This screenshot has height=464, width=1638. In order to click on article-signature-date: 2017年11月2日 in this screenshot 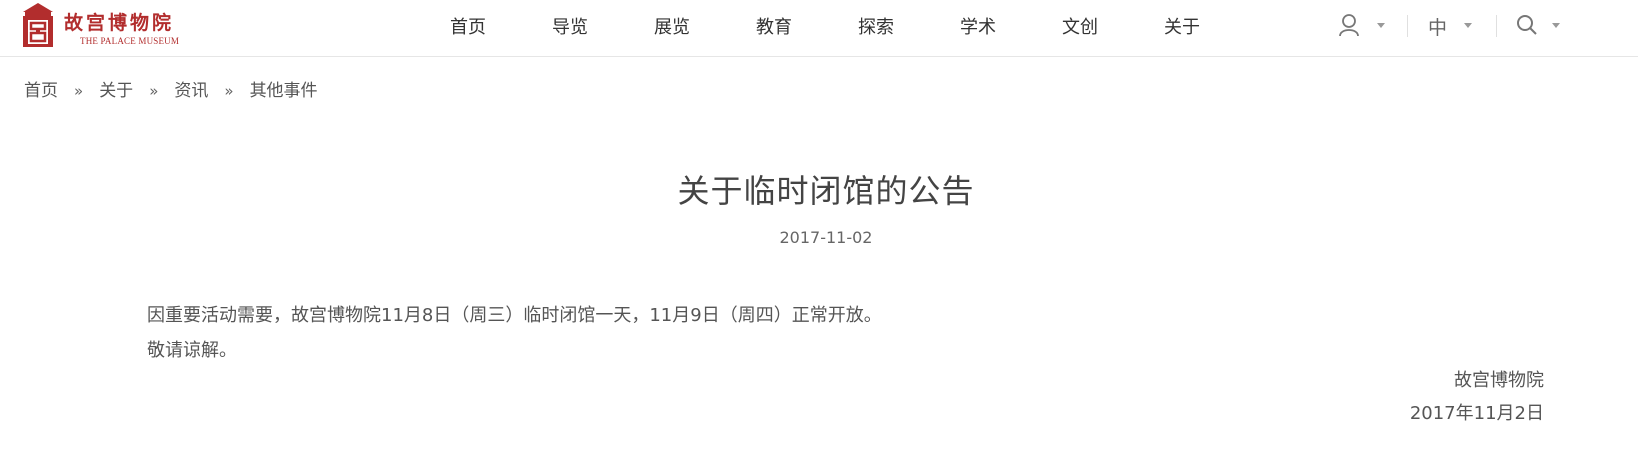, I will do `click(1476, 413)`.